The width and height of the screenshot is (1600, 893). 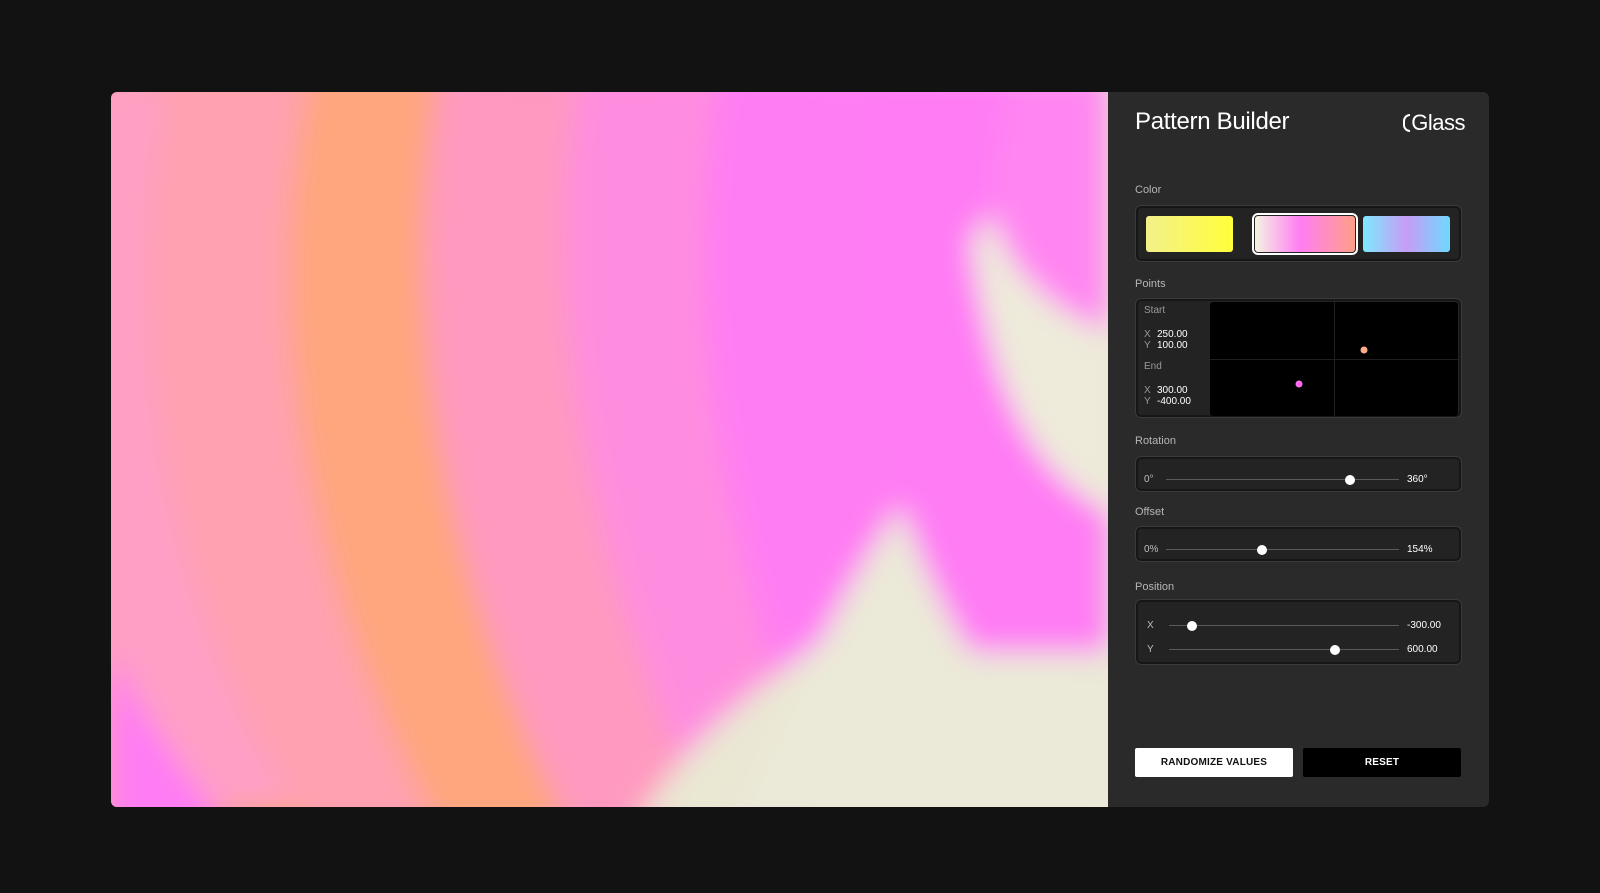 I want to click on position-y-row: Y 600.00, so click(x=1298, y=649).